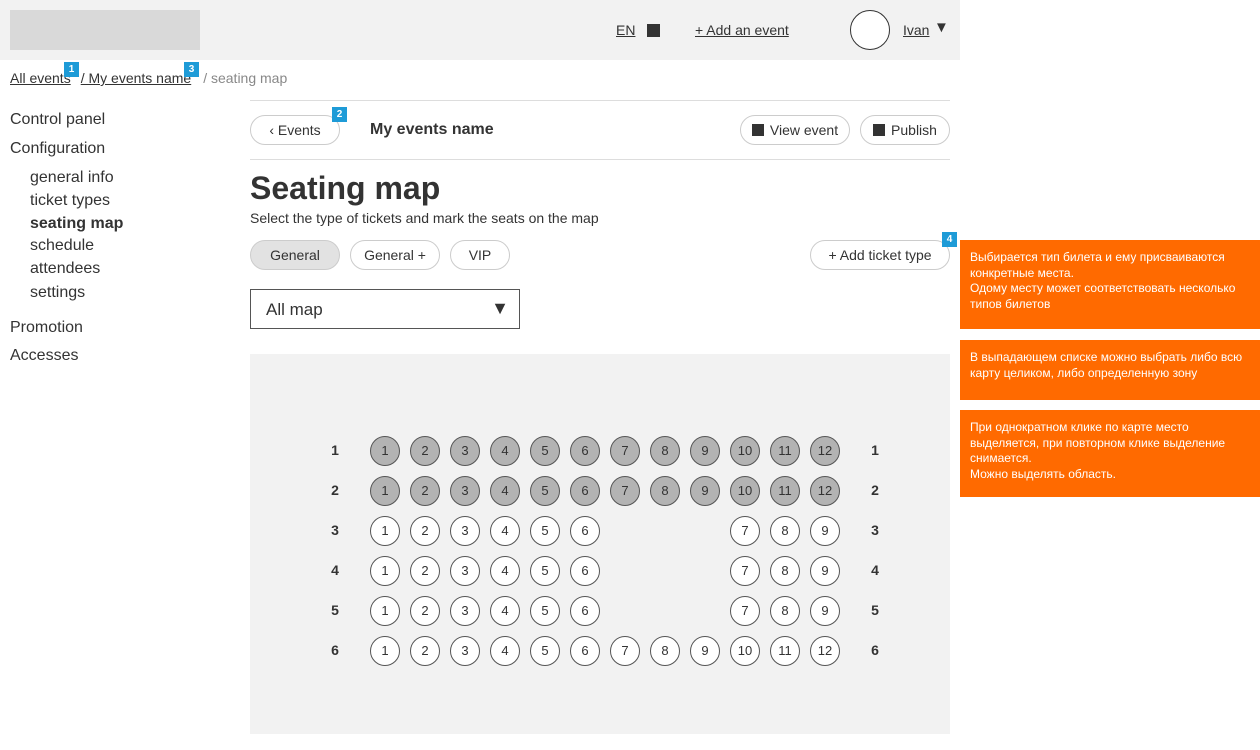  What do you see at coordinates (57, 149) in the screenshot?
I see `sidebar-item-configuration: Configuration` at bounding box center [57, 149].